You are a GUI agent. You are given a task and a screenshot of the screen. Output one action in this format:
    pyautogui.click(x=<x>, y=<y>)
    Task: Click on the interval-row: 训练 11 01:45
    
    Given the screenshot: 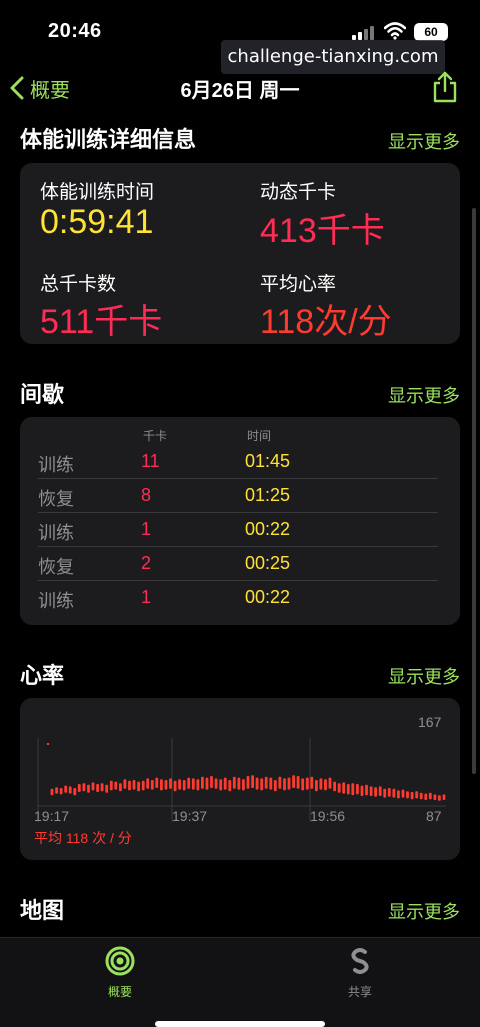 What is the action you would take?
    pyautogui.click(x=240, y=462)
    